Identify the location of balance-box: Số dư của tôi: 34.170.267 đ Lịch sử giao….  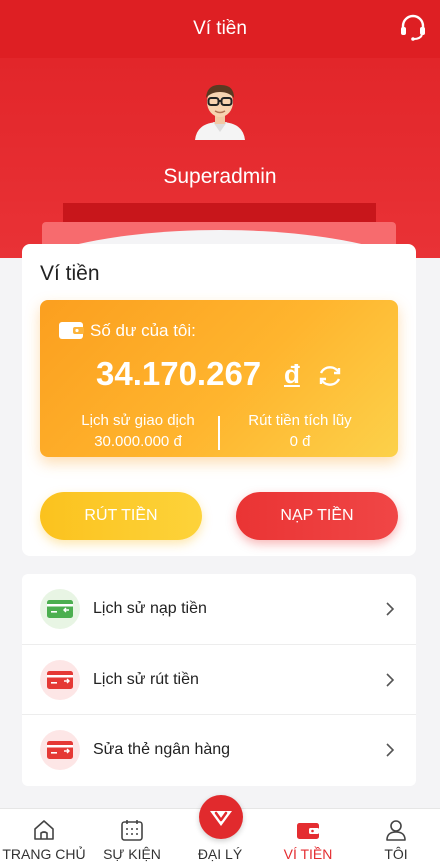
(219, 378).